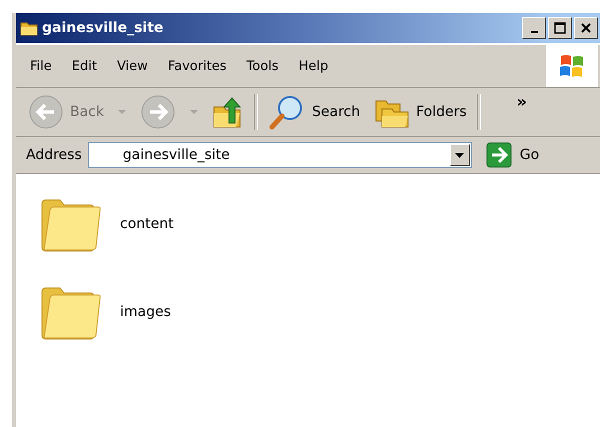 Image resolution: width=600 pixels, height=427 pixels. I want to click on more-button: », so click(522, 101).